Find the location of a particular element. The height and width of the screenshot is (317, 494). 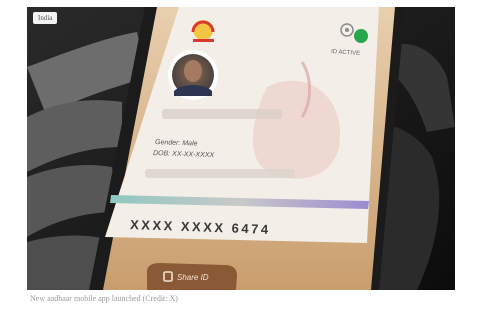

share-id-label: Share ID is located at coordinates (193, 277).